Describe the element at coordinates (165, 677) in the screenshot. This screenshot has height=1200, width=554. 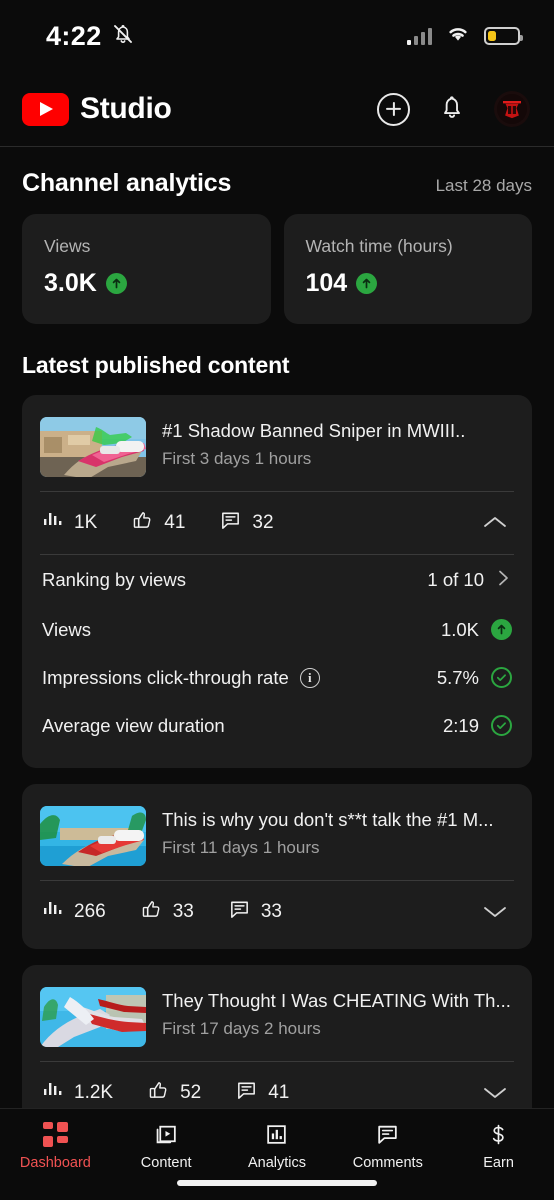
I see `detail-label: Impressions click-through rate` at that location.